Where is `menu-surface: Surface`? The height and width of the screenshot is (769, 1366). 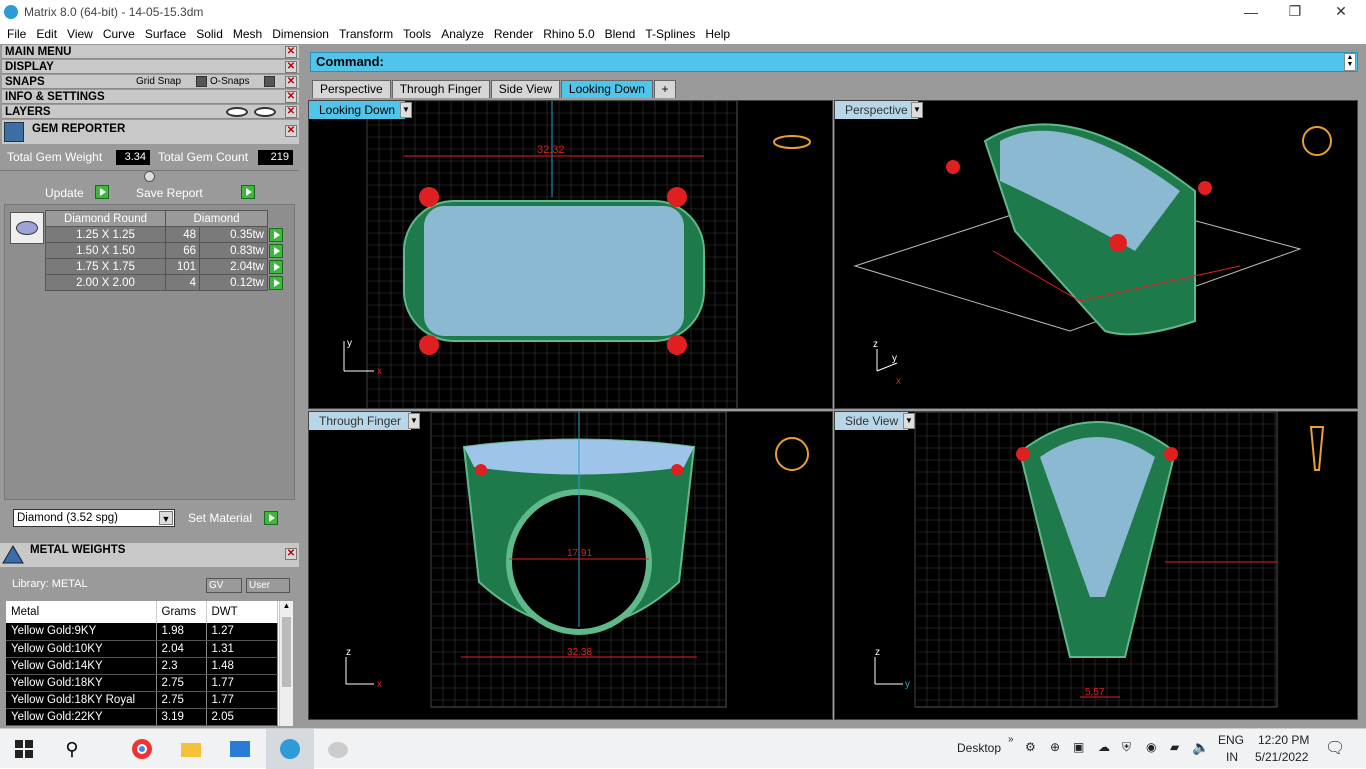 menu-surface: Surface is located at coordinates (165, 34).